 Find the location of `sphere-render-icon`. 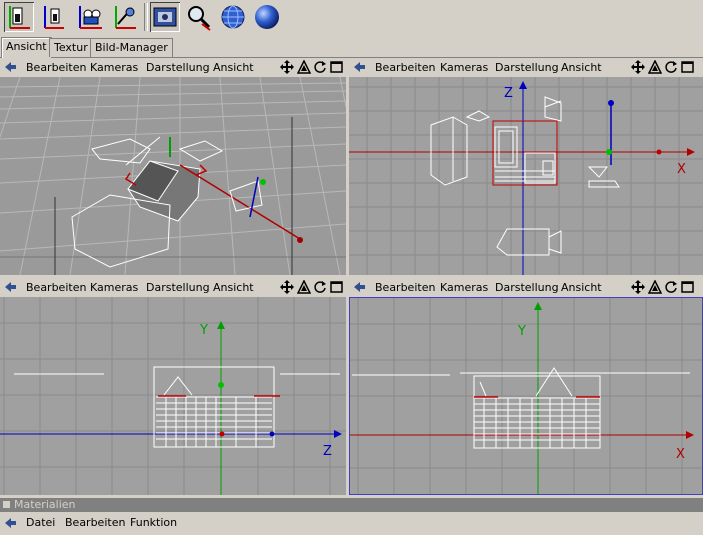

sphere-render-icon is located at coordinates (267, 17).